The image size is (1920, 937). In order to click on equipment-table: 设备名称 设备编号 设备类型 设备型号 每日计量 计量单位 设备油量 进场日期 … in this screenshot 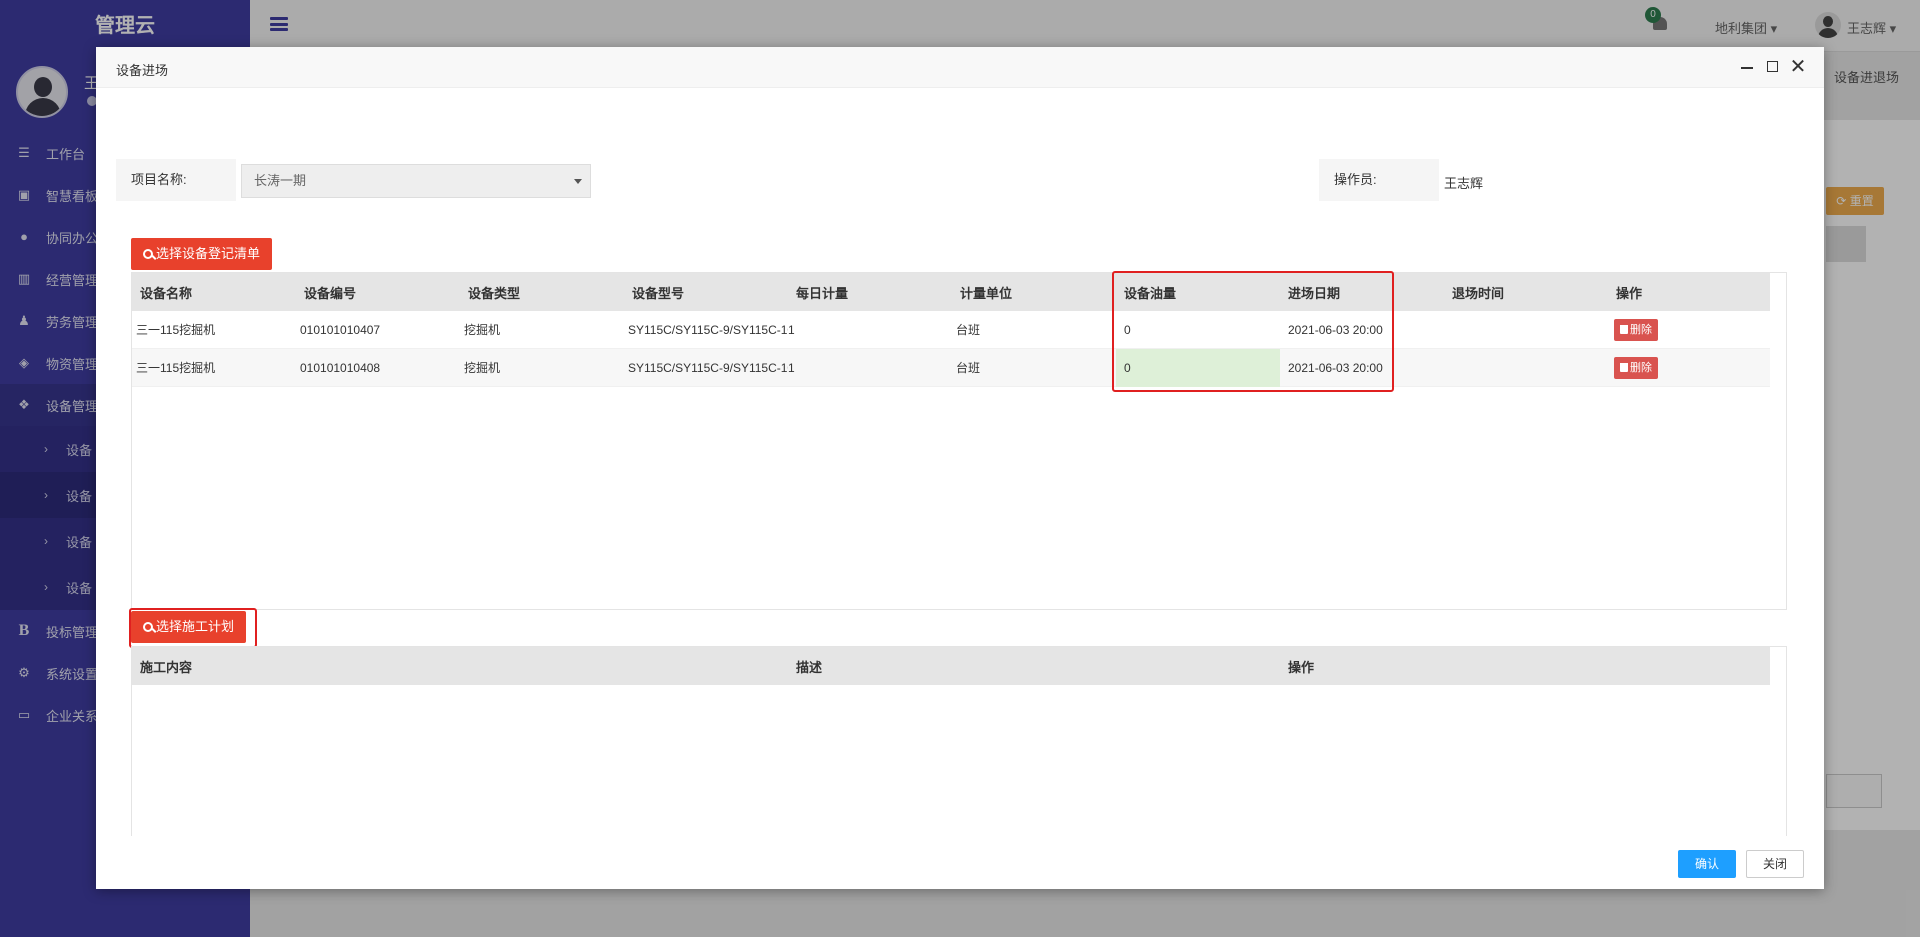, I will do `click(951, 330)`.